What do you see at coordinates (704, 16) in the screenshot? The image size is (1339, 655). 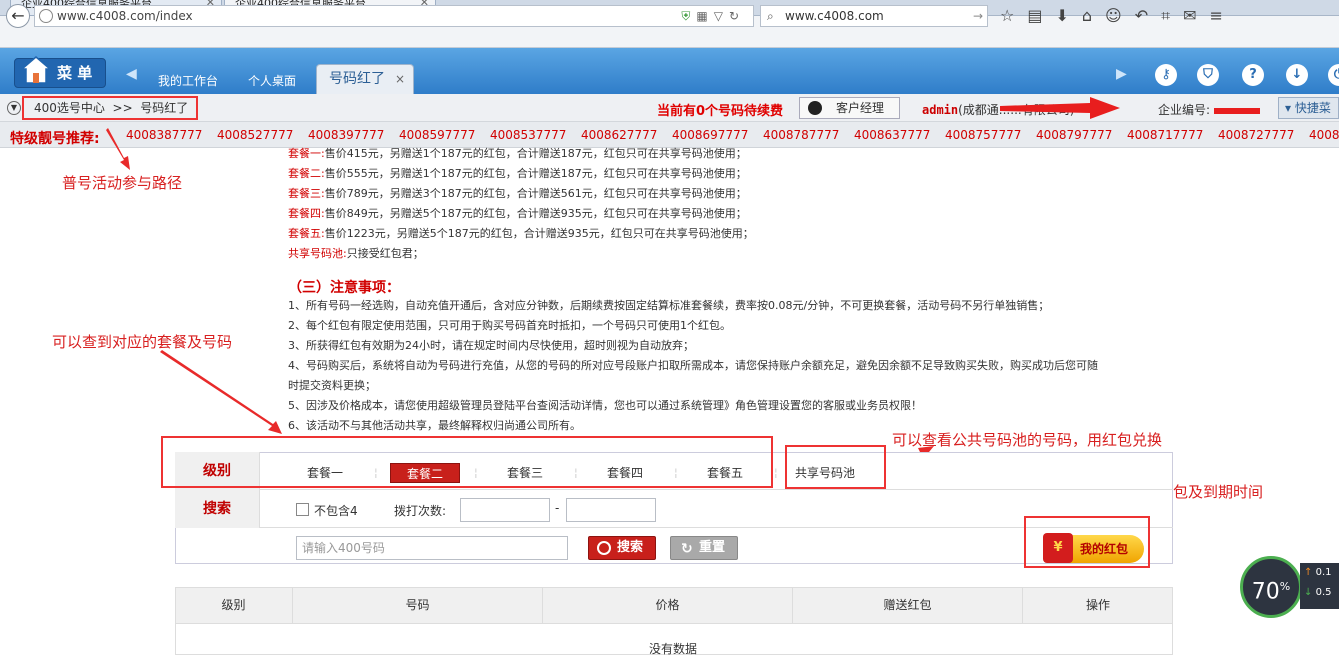 I see `qr-icon: ▦` at bounding box center [704, 16].